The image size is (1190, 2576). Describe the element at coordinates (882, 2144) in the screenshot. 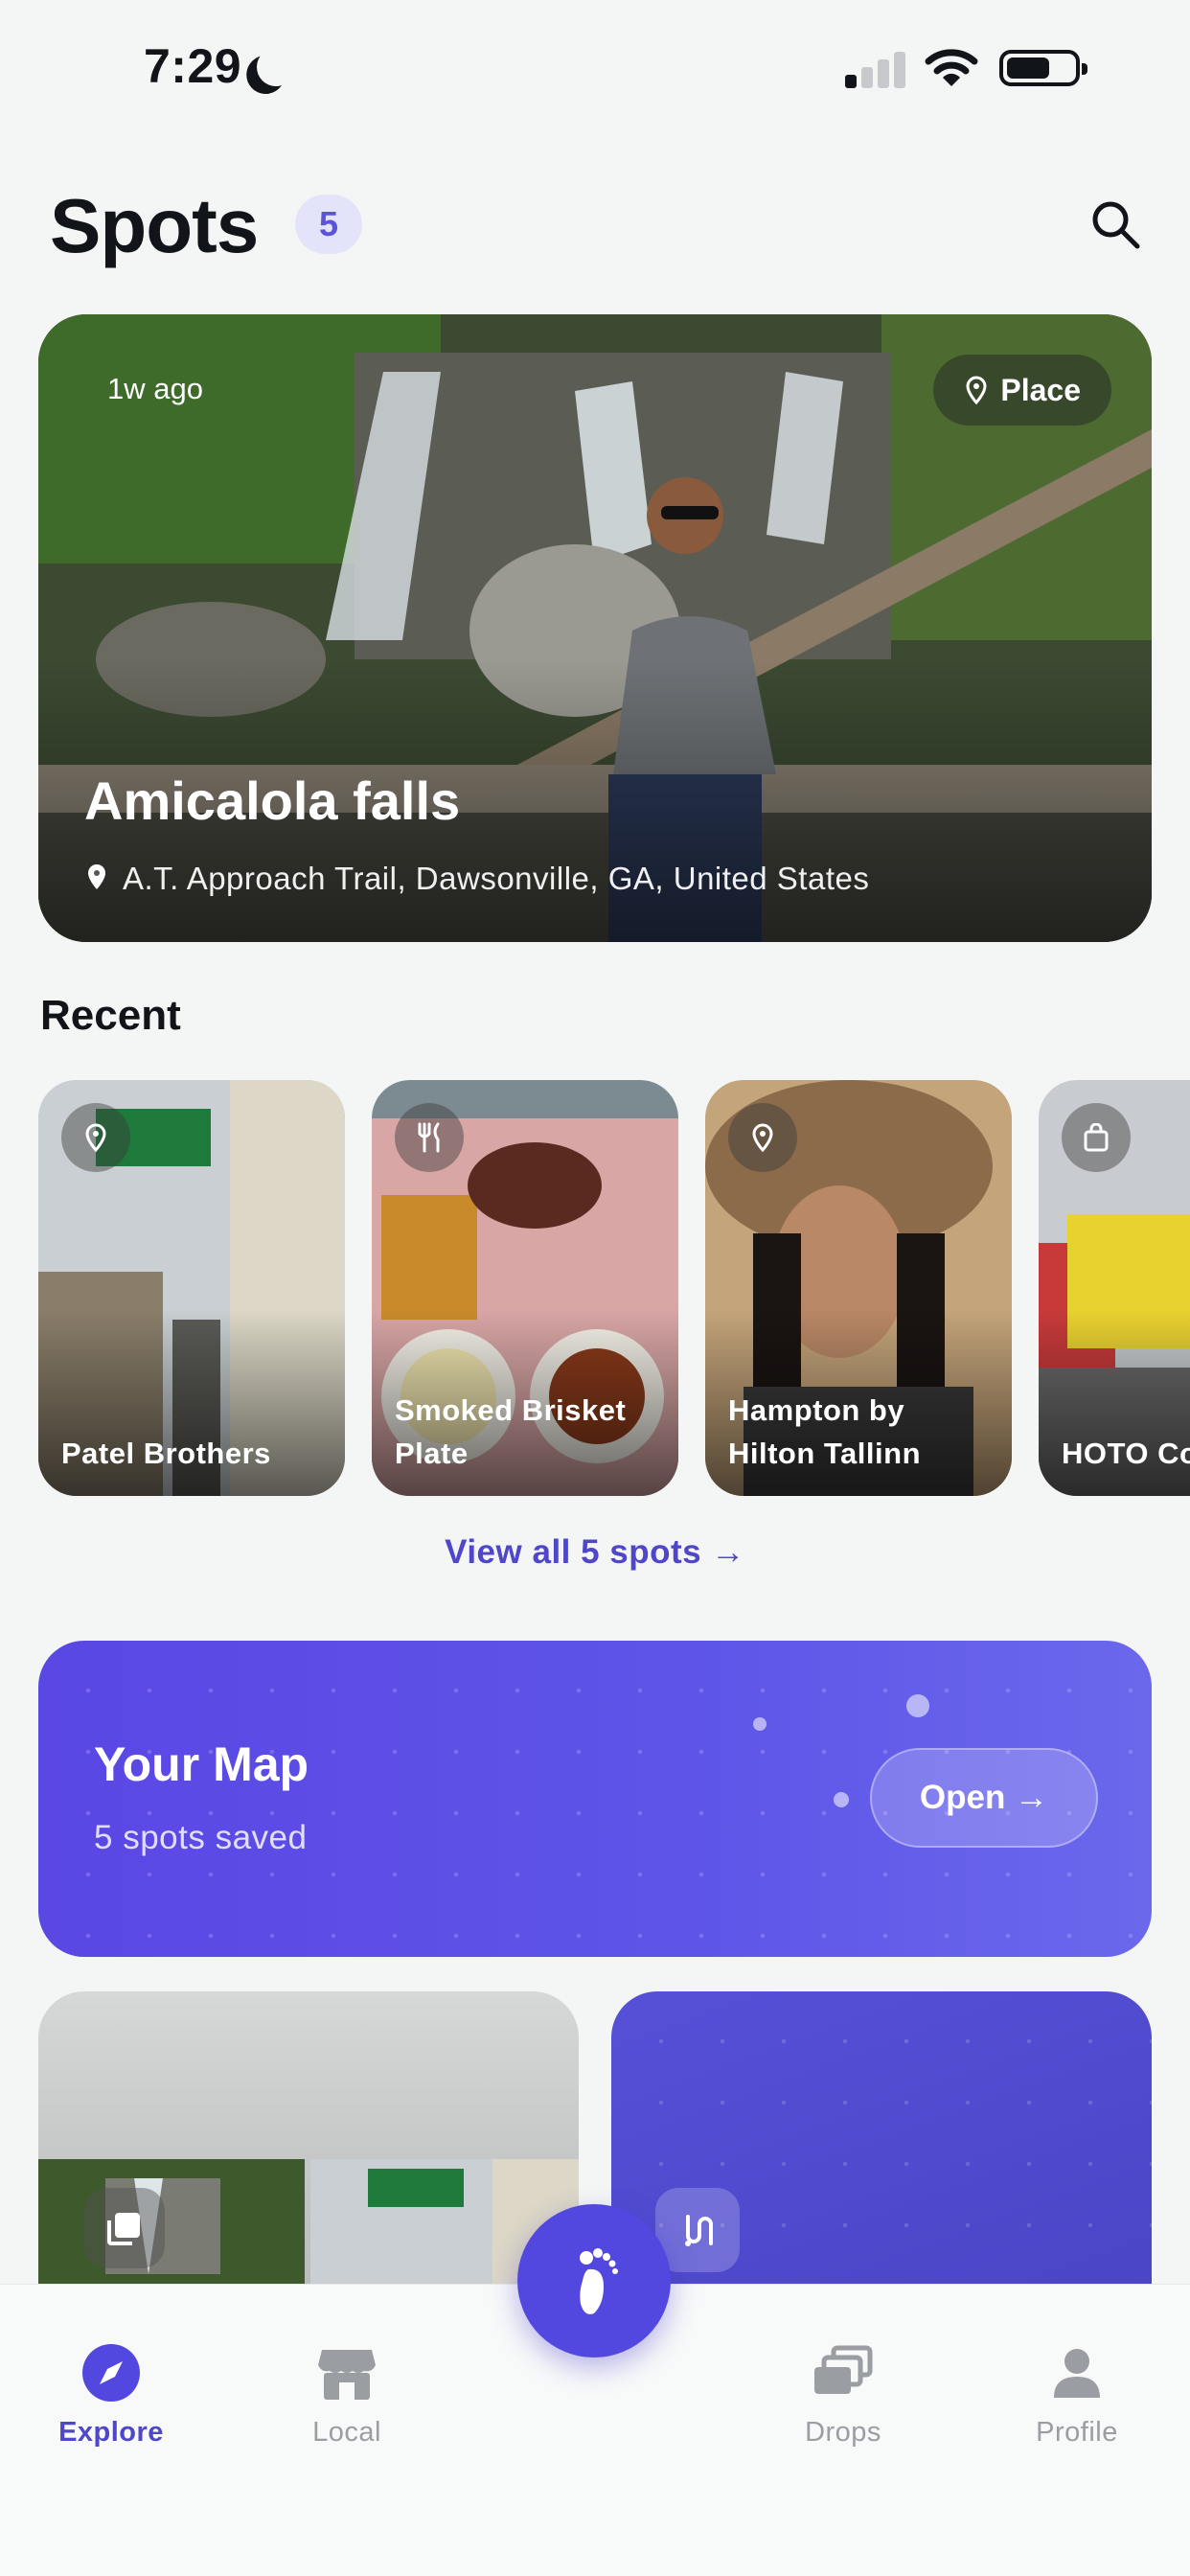

I see `routes-preview-card` at that location.